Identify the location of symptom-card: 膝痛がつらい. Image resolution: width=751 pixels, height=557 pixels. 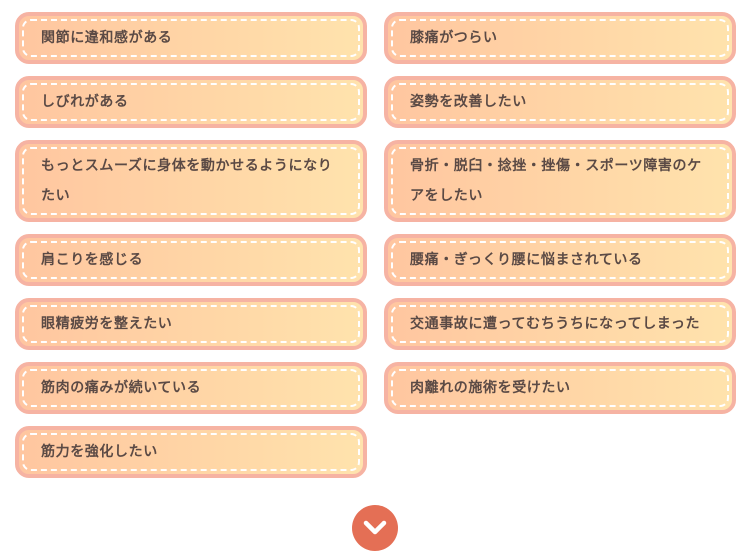
(560, 38).